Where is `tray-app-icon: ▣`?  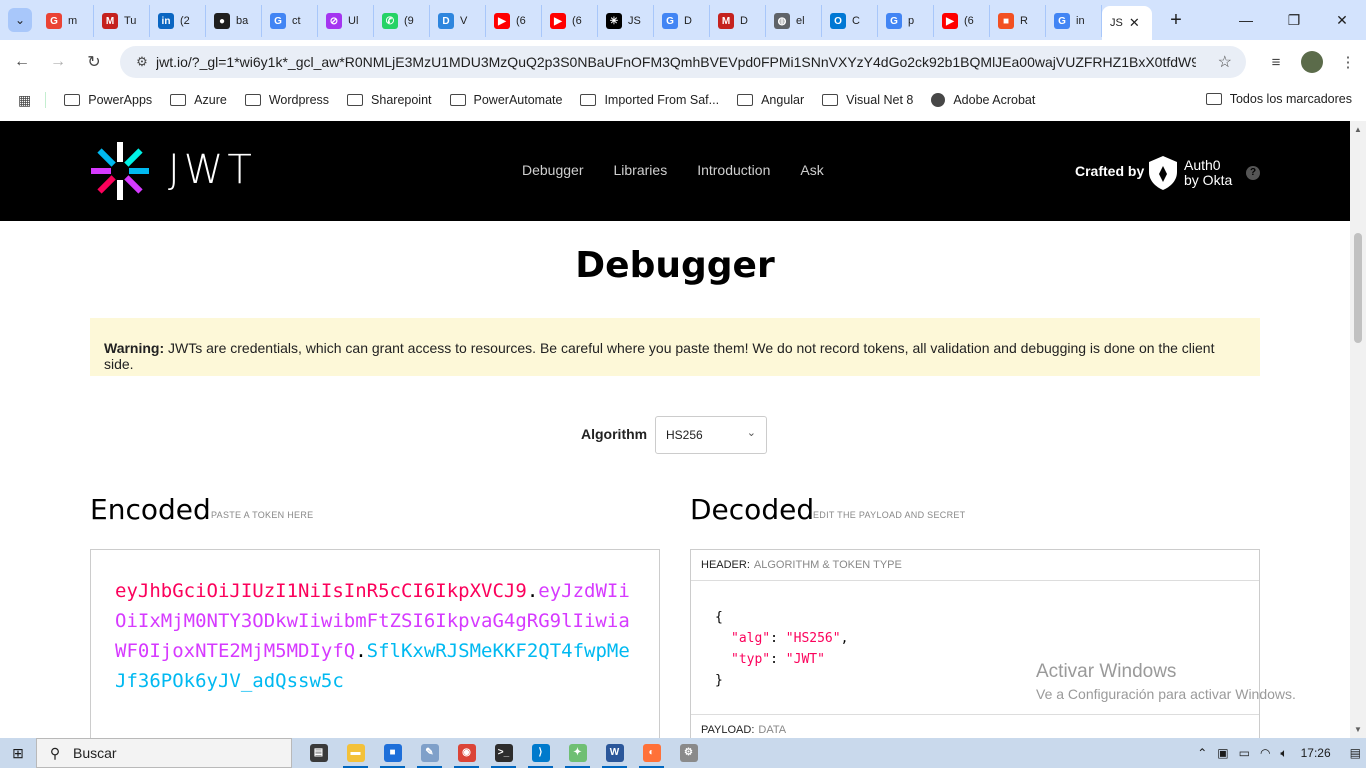 tray-app-icon: ▣ is located at coordinates (1222, 753).